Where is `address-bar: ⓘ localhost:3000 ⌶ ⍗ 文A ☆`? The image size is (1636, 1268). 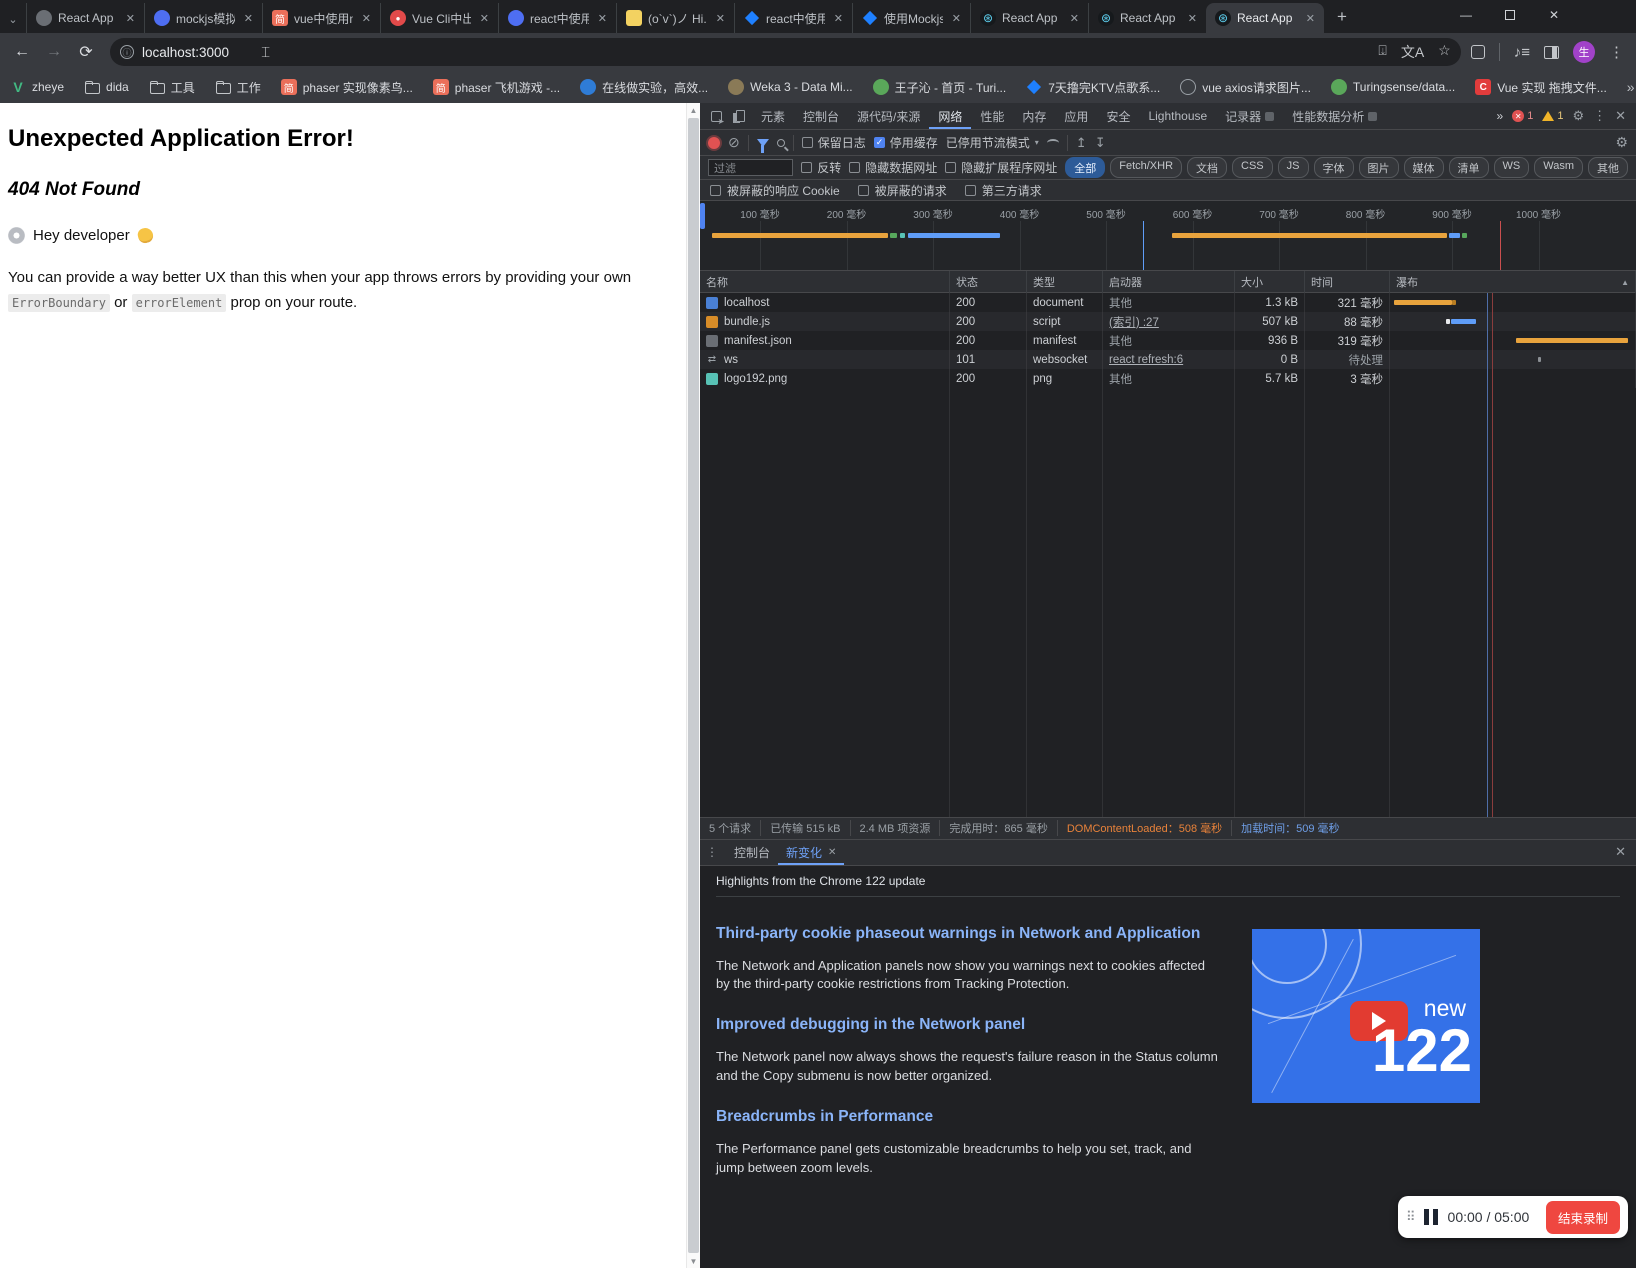
address-bar: ⓘ localhost:3000 ⌶ ⍗ 文A ☆ is located at coordinates (785, 52).